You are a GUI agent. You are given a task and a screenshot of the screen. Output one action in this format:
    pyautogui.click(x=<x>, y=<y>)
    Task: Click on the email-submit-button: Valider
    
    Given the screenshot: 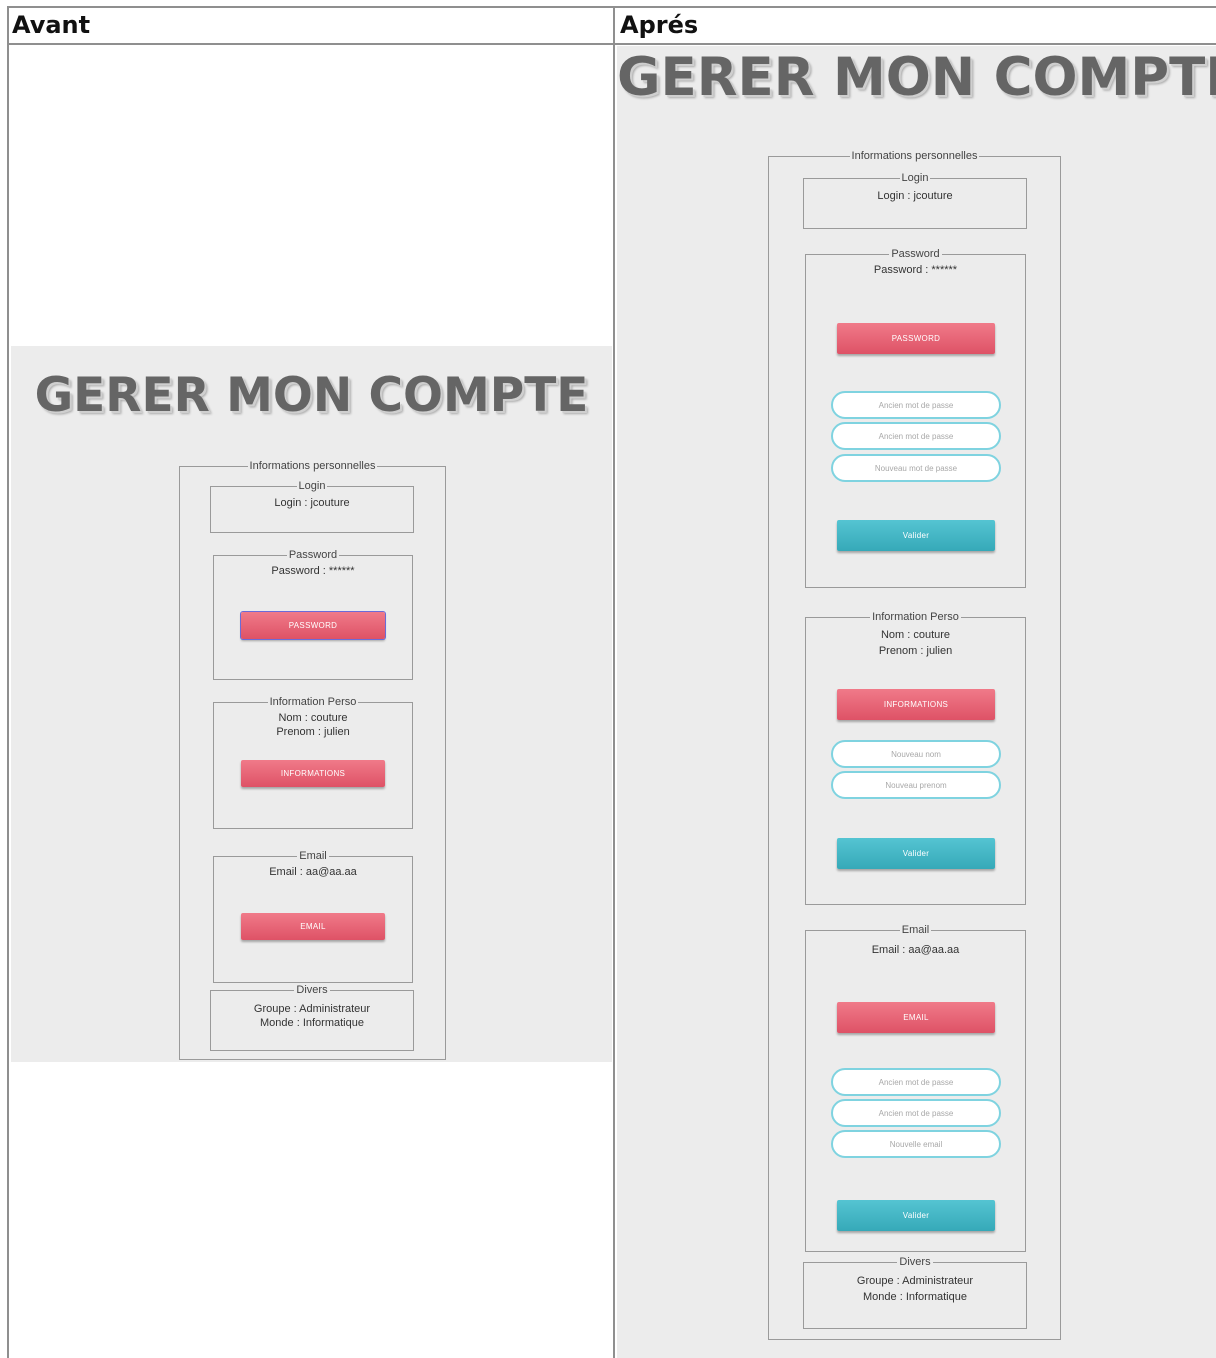 What is the action you would take?
    pyautogui.click(x=916, y=1215)
    